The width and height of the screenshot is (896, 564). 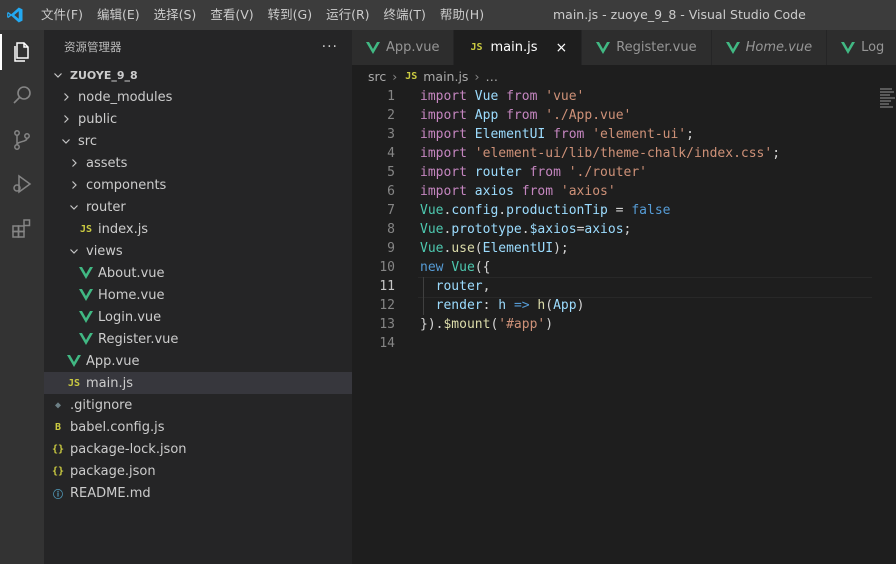 What do you see at coordinates (888, 102) in the screenshot?
I see `minimap` at bounding box center [888, 102].